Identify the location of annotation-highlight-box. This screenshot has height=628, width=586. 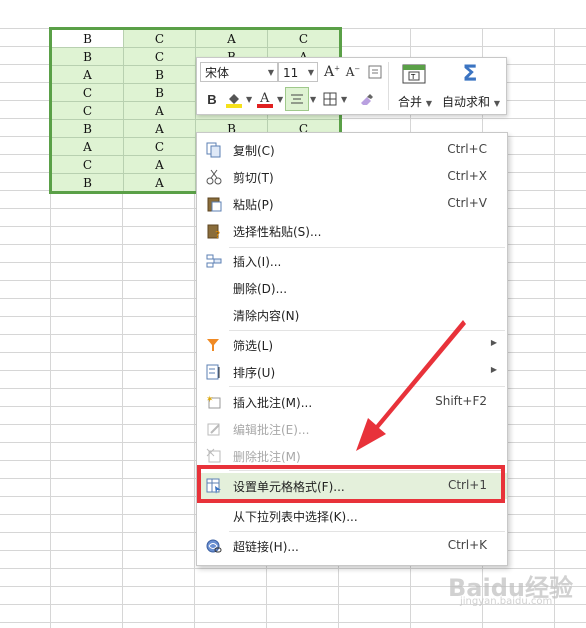
(351, 484).